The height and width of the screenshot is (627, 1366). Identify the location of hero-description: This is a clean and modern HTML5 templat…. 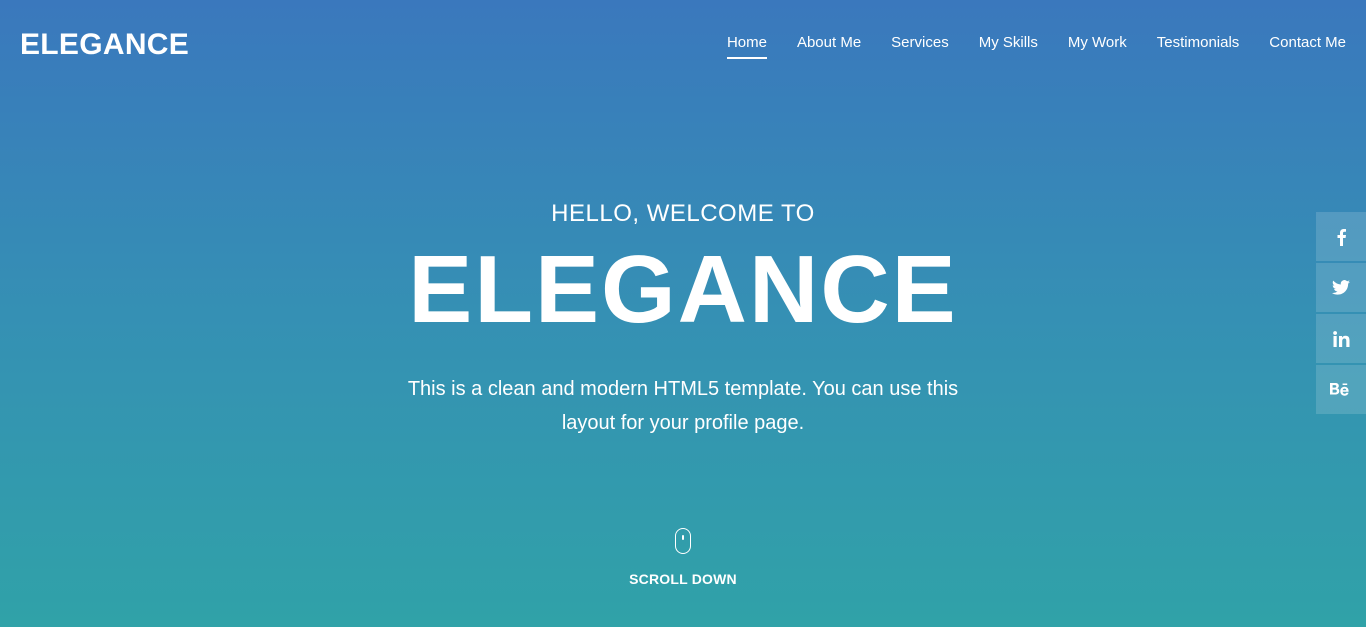
(683, 406).